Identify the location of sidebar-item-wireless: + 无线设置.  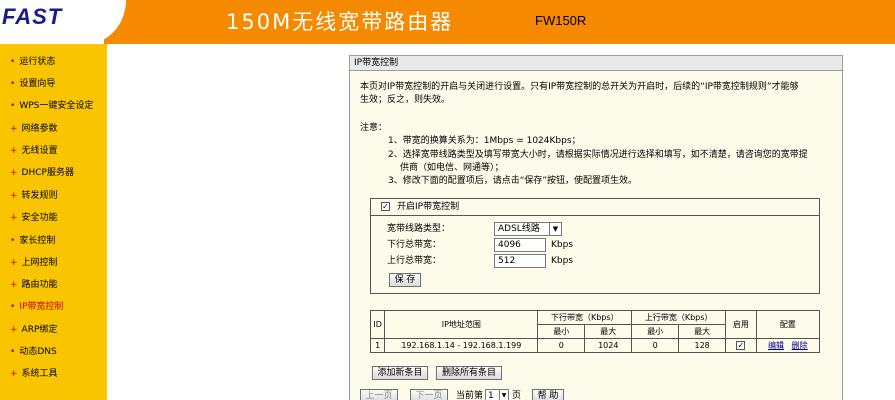
(34, 149).